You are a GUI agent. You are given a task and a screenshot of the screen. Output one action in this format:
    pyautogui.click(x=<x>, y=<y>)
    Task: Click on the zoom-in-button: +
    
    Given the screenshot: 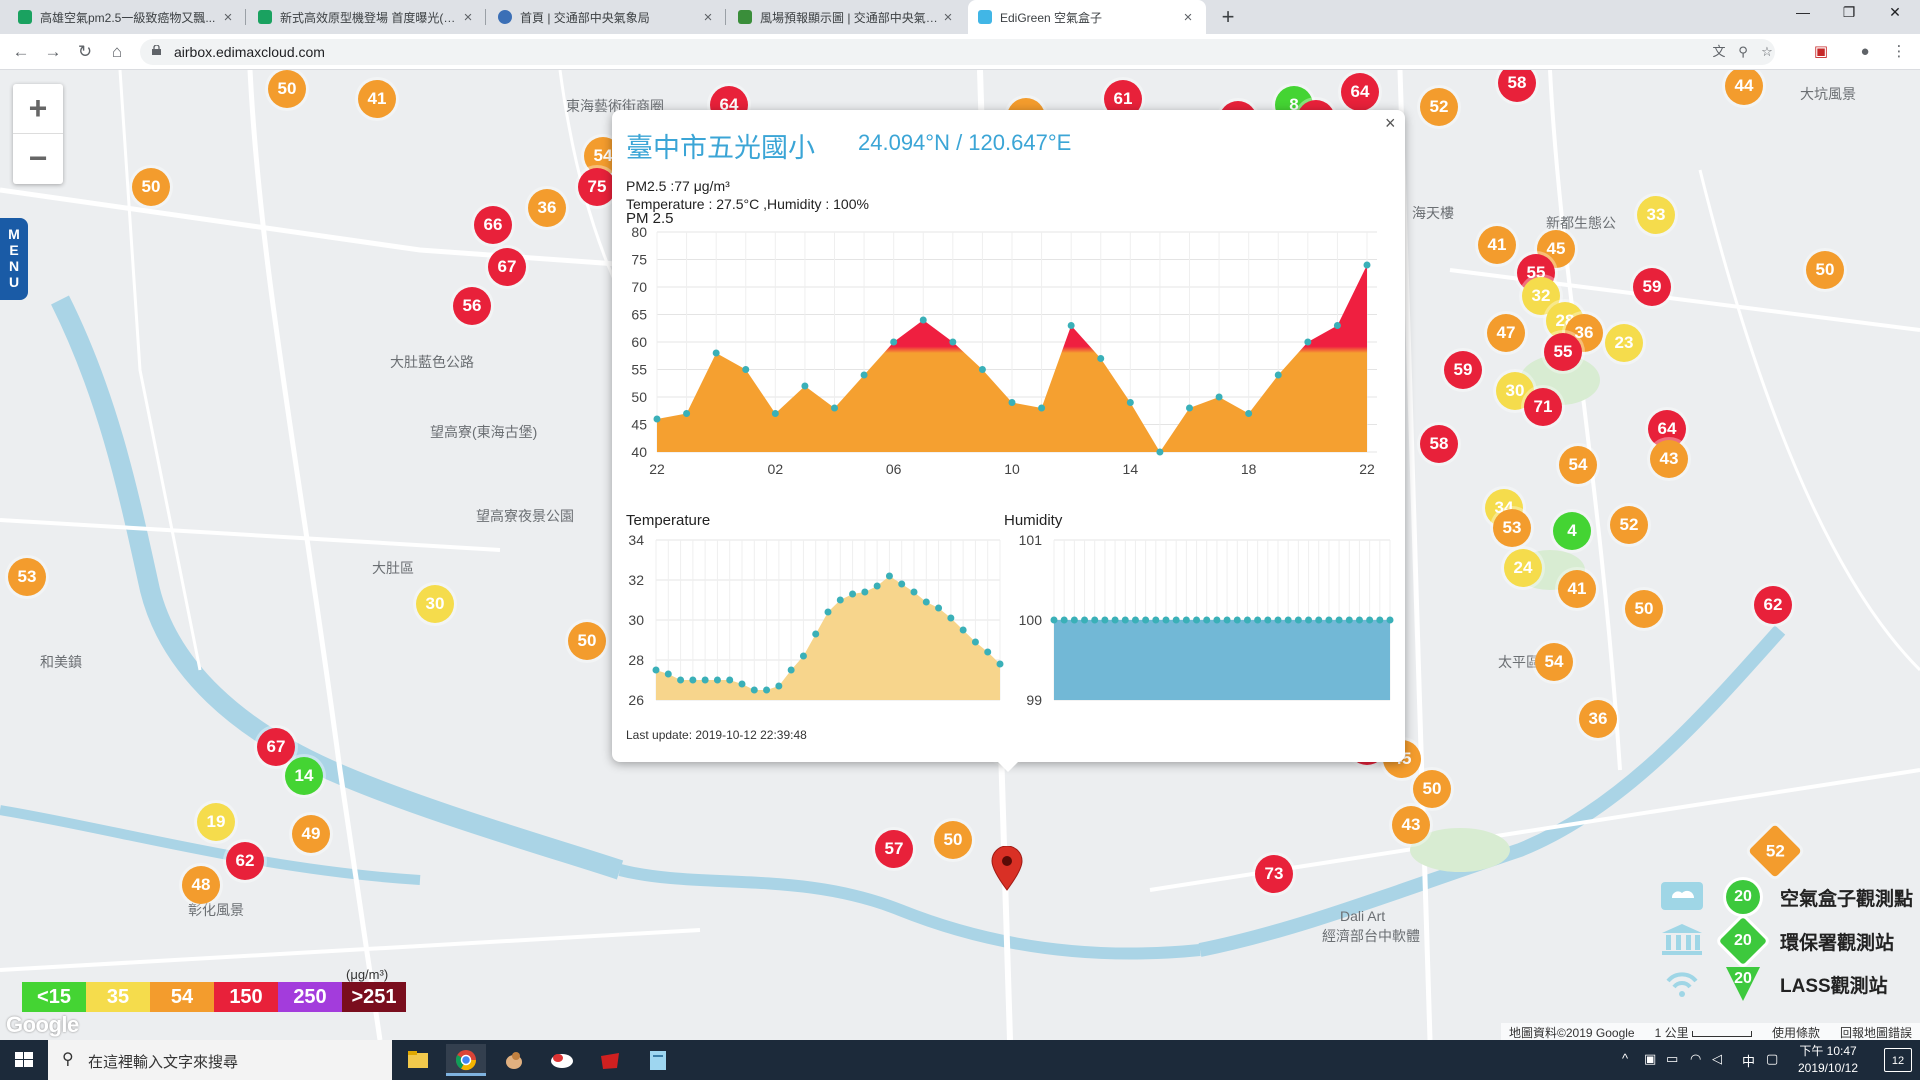 What is the action you would take?
    pyautogui.click(x=38, y=109)
    